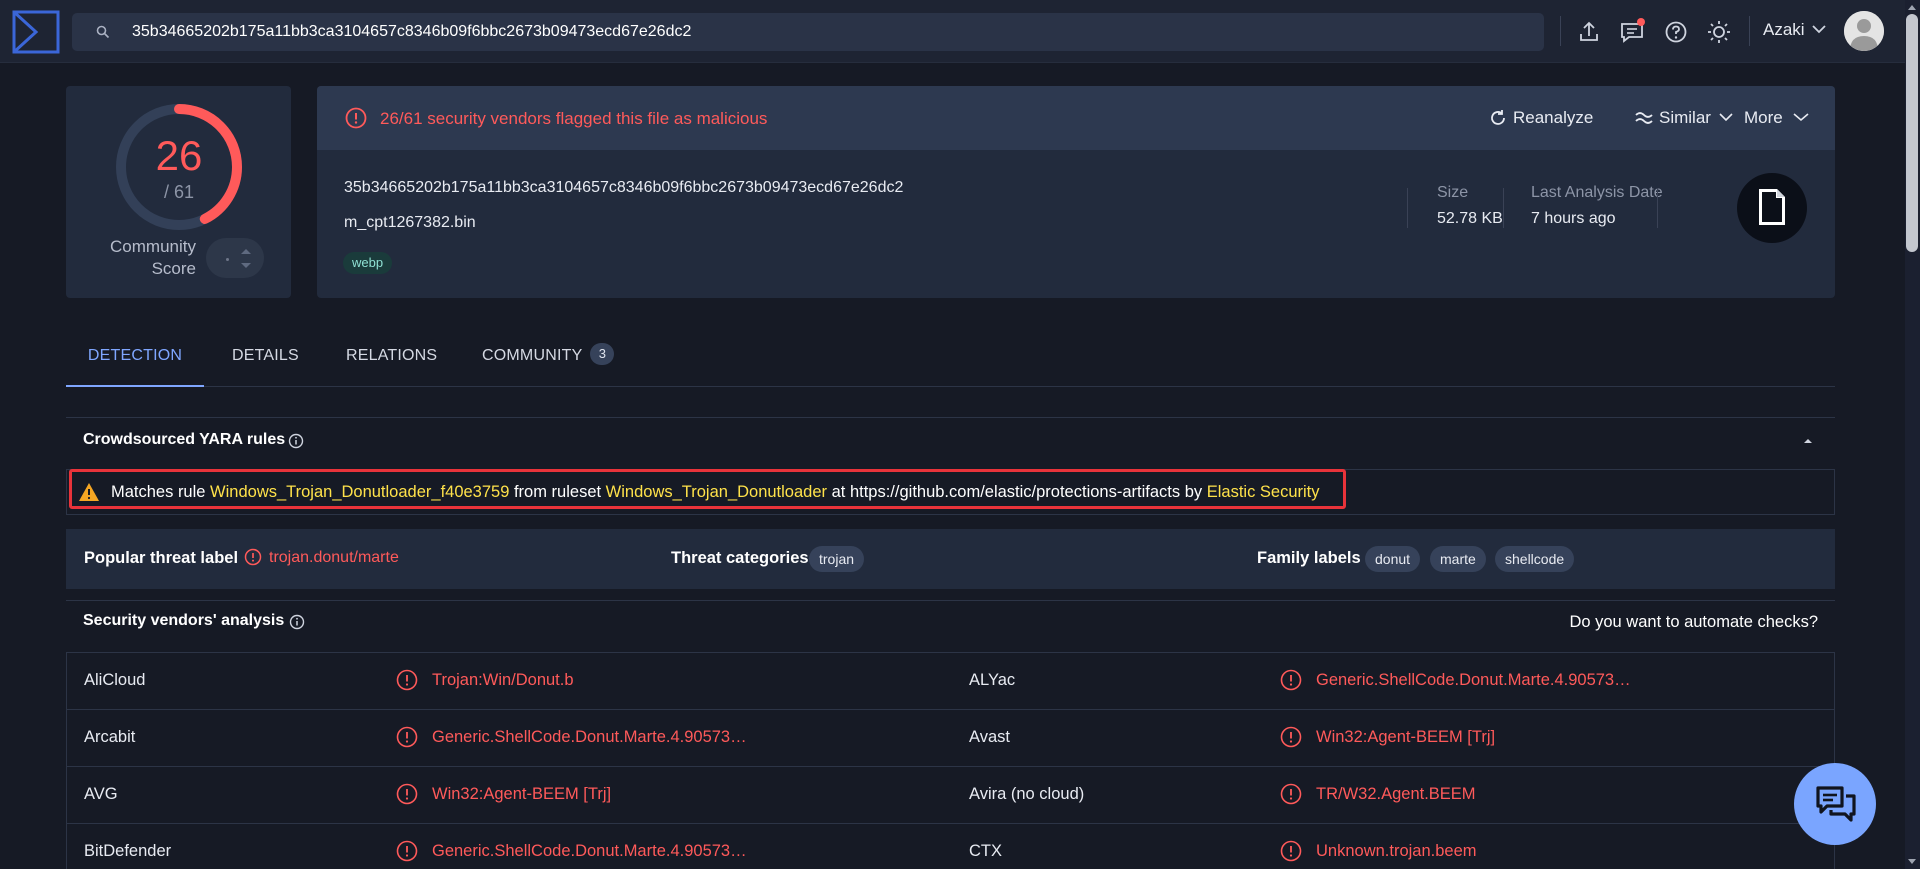  Describe the element at coordinates (740, 558) in the screenshot. I see `threat-categories-label: Threat categories` at that location.